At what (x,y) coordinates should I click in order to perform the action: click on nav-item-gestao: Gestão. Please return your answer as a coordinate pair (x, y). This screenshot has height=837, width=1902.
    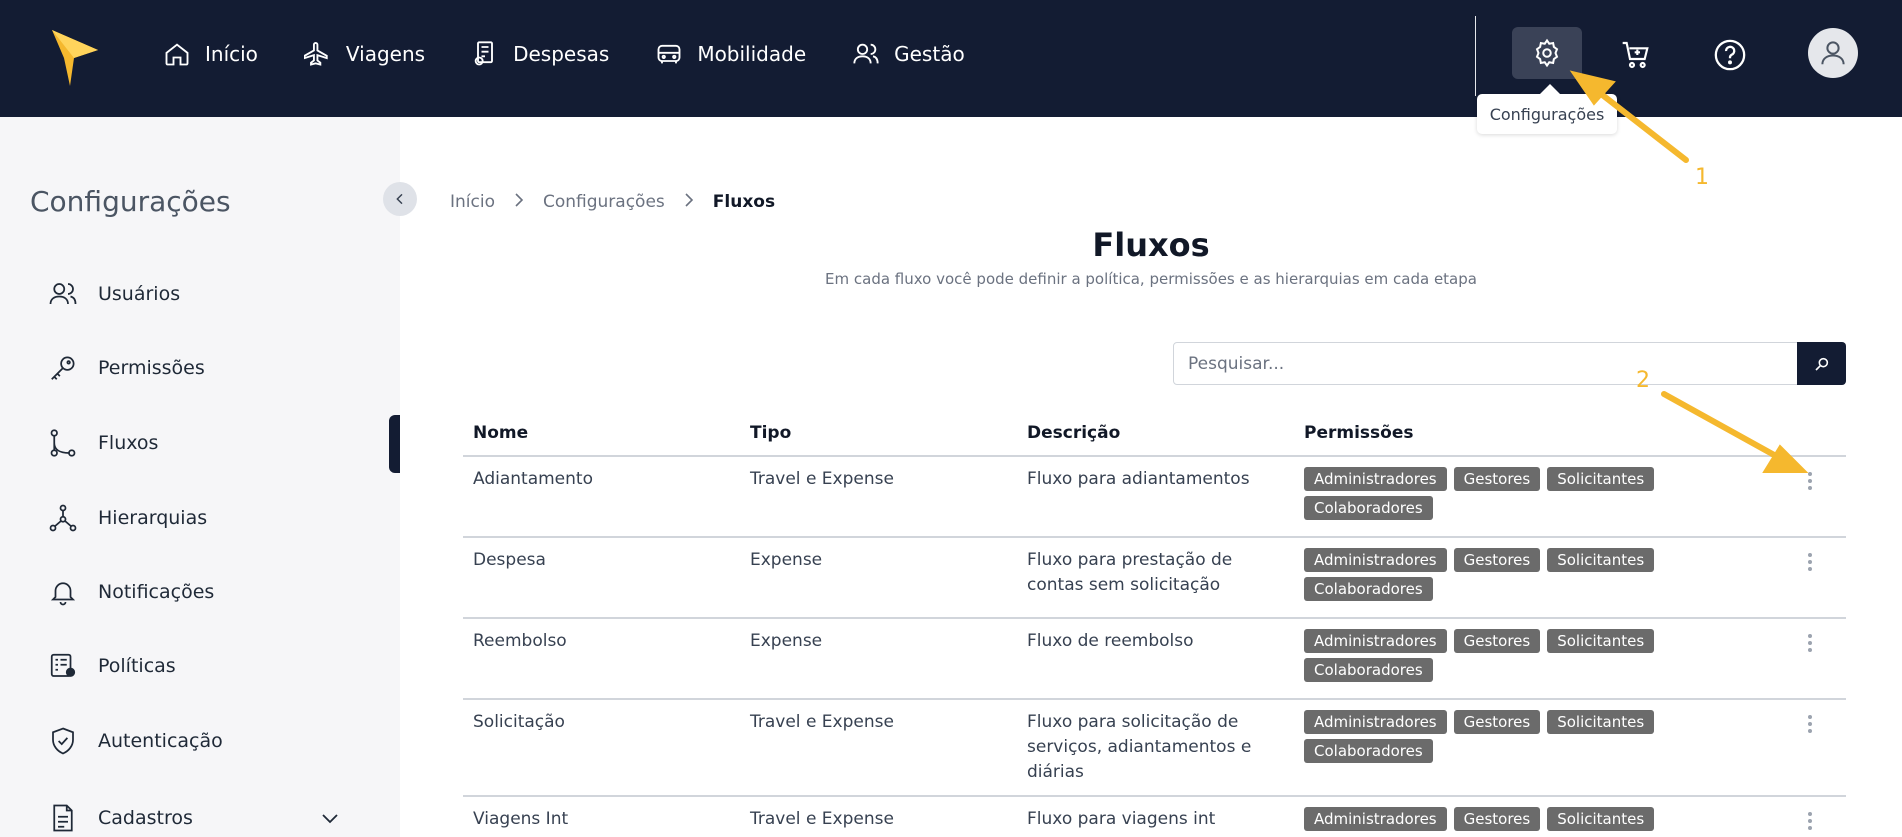
    Looking at the image, I should click on (908, 54).